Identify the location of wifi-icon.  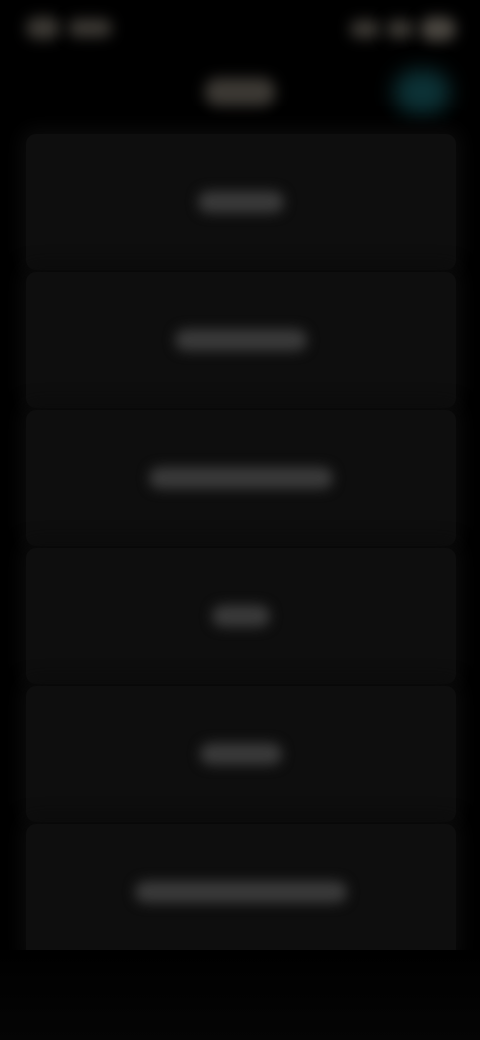
(400, 29).